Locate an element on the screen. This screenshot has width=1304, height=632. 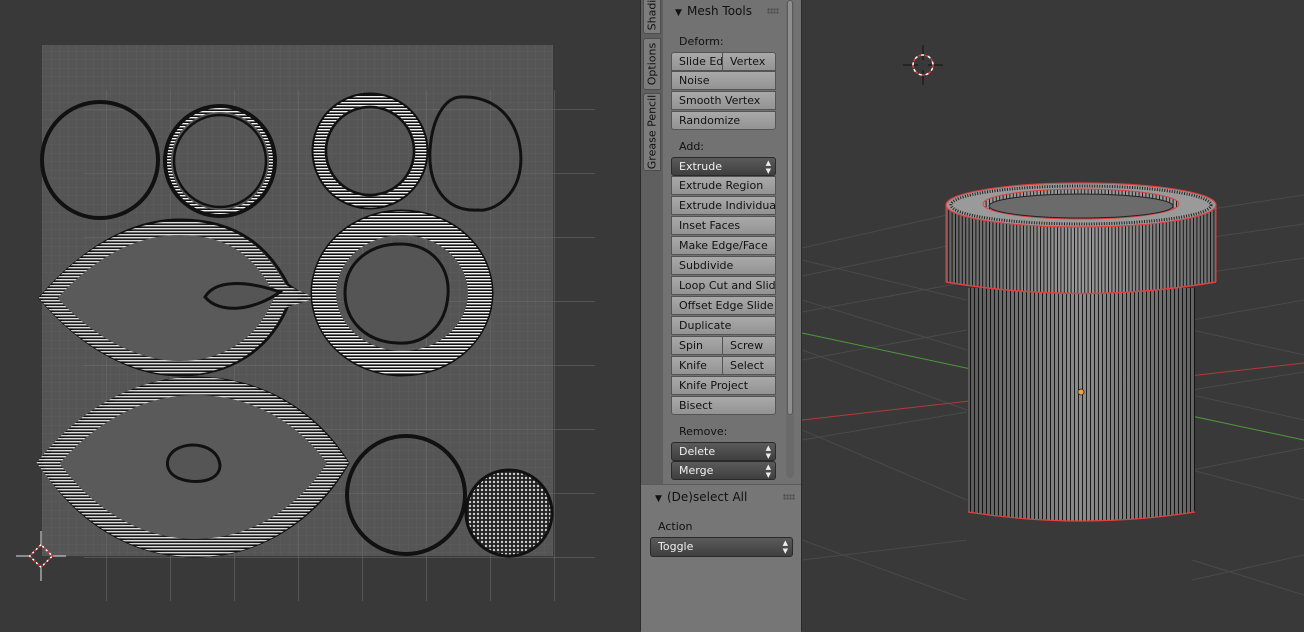
delete-menu: Delete ▲ ▼ is located at coordinates (723, 451).